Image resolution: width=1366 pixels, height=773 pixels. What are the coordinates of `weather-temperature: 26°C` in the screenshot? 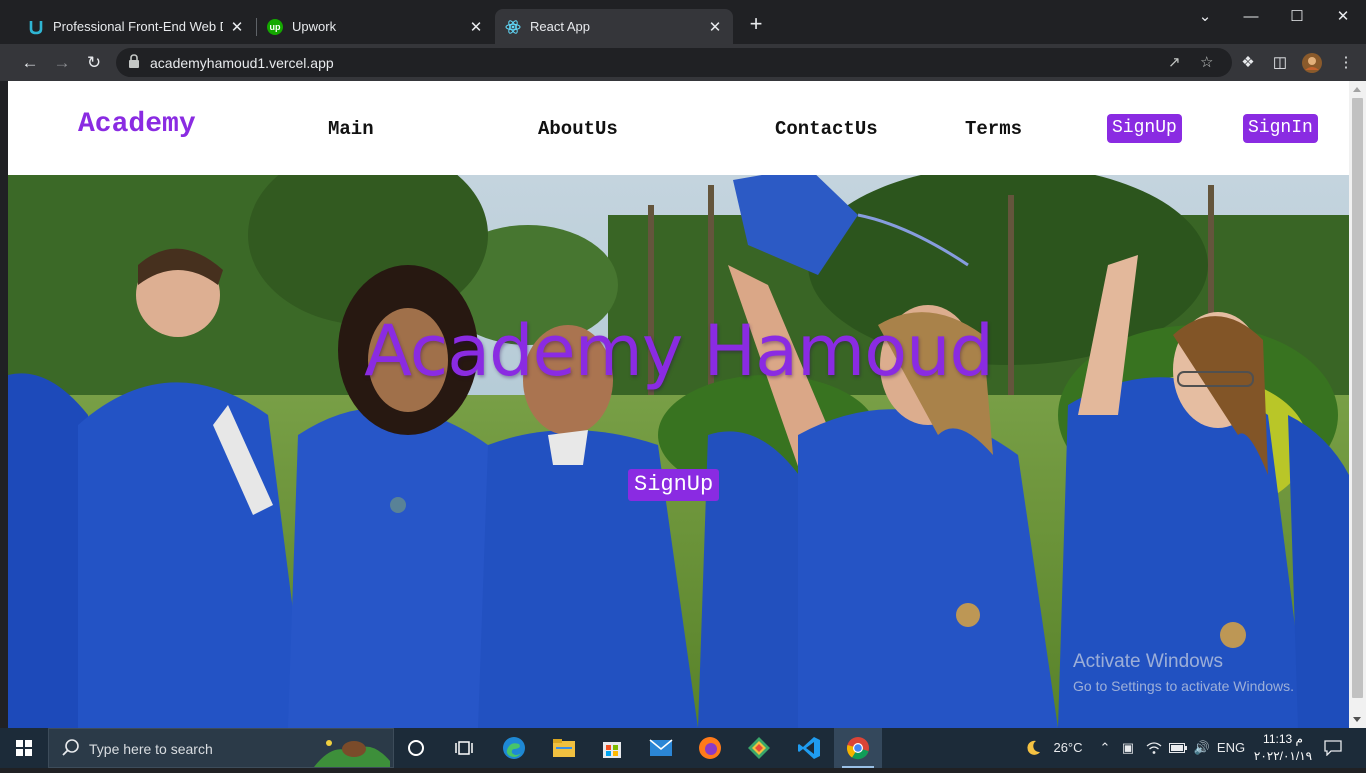 It's located at (1068, 748).